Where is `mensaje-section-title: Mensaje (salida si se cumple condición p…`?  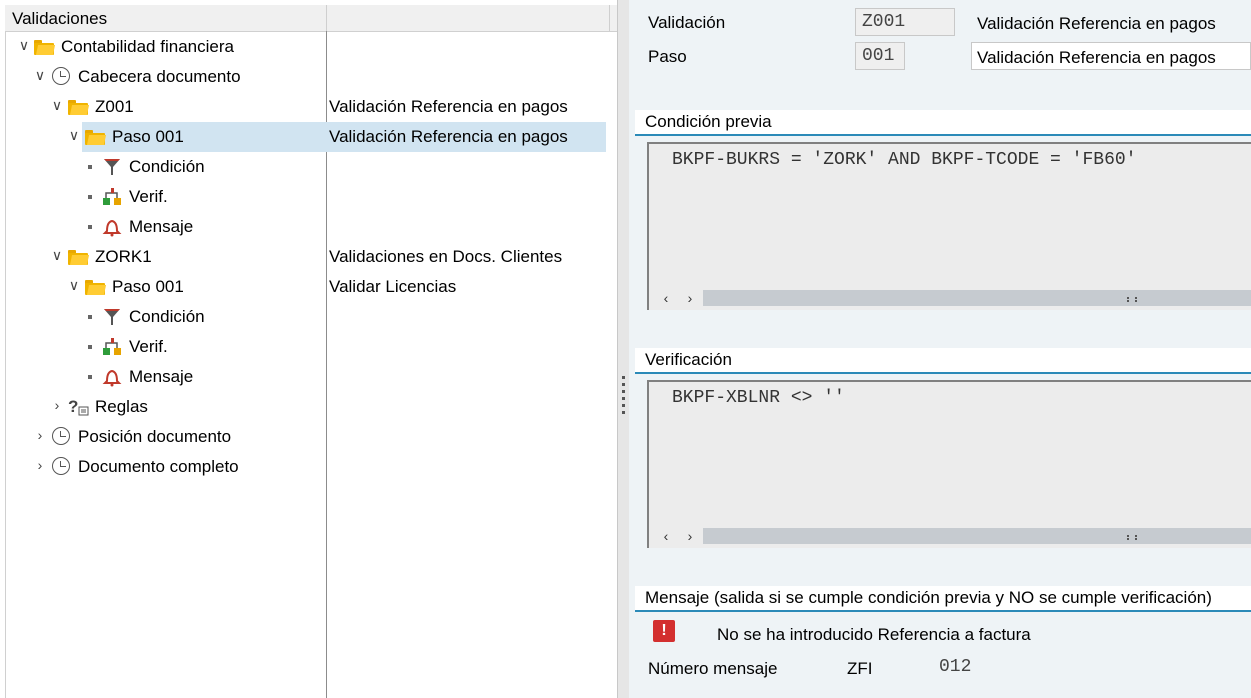
mensaje-section-title: Mensaje (salida si se cumple condición p… is located at coordinates (943, 599).